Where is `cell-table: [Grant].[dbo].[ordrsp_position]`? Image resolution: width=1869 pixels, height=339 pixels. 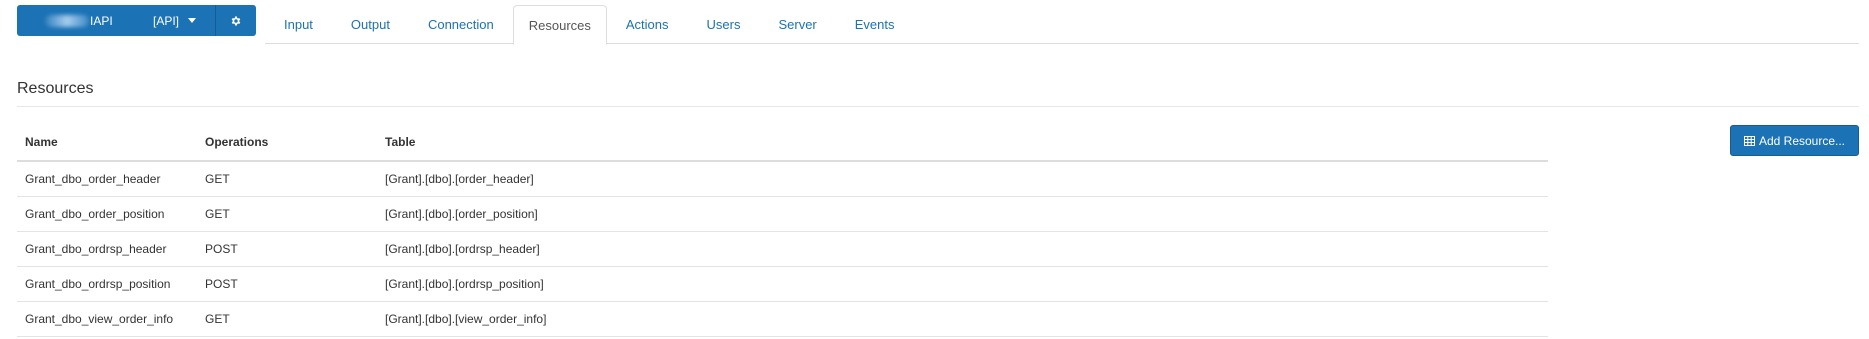
cell-table: [Grant].[dbo].[ordrsp_position] is located at coordinates (962, 284).